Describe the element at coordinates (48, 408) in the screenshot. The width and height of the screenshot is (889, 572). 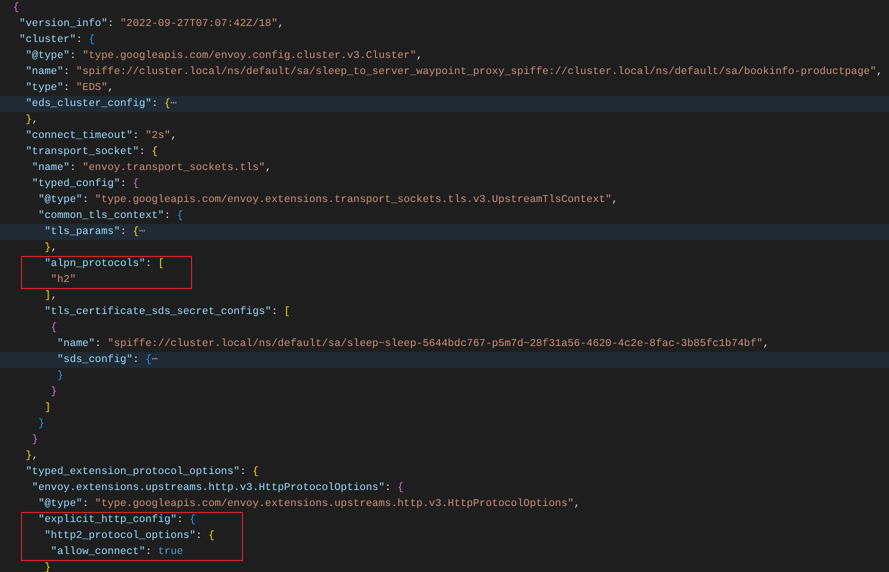
I see `code-line: ]` at that location.